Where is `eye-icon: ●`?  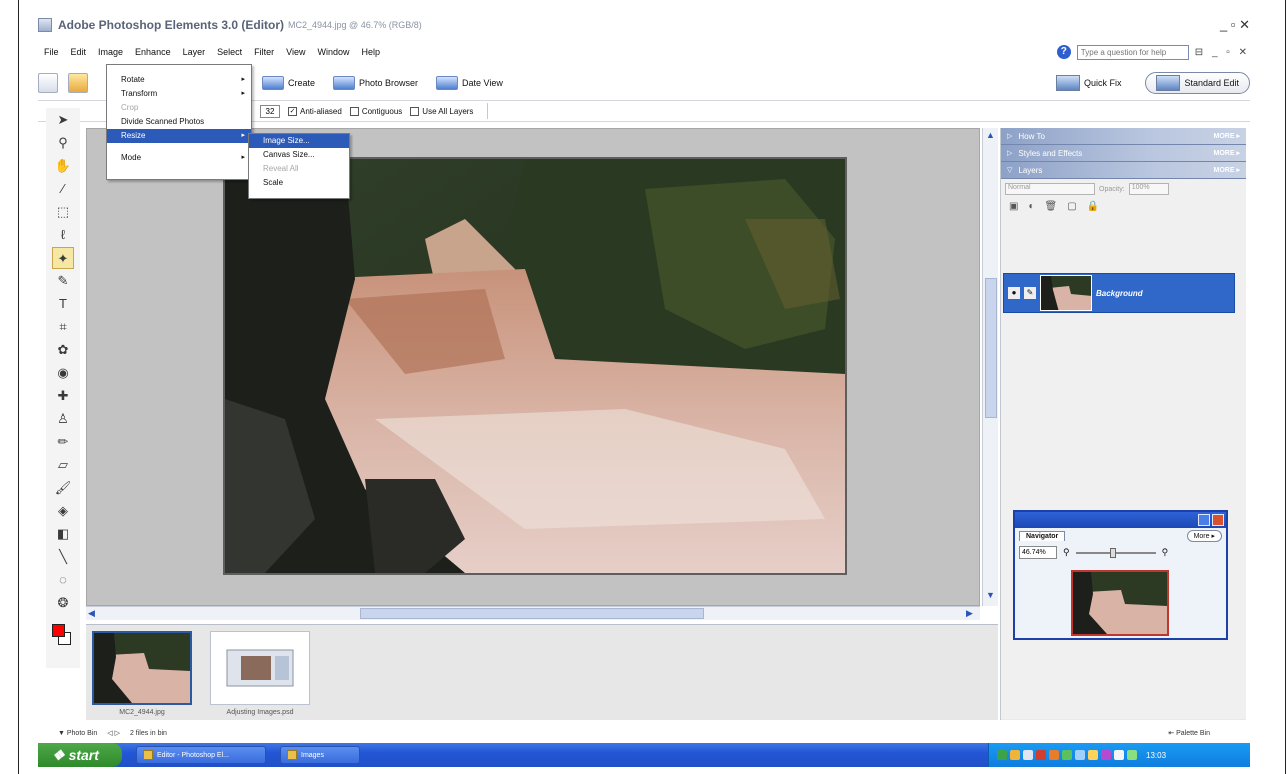
eye-icon: ● is located at coordinates (1014, 293).